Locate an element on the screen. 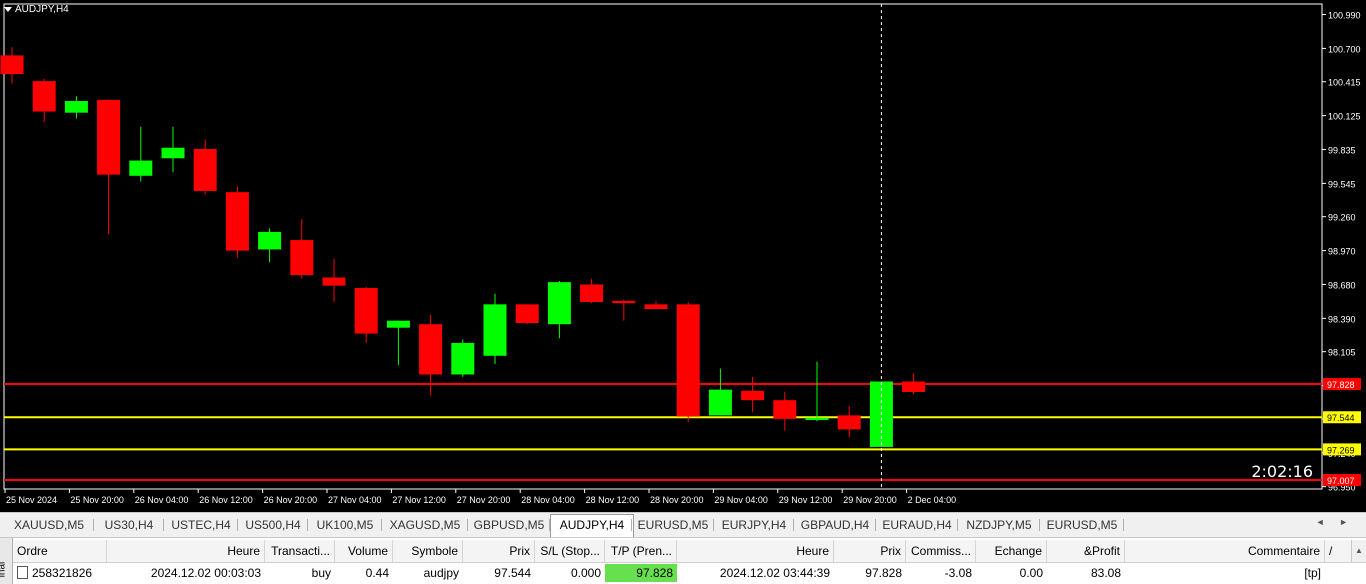  cell-open-time: 2024.12.02 00:03:03 is located at coordinates (205, 573).